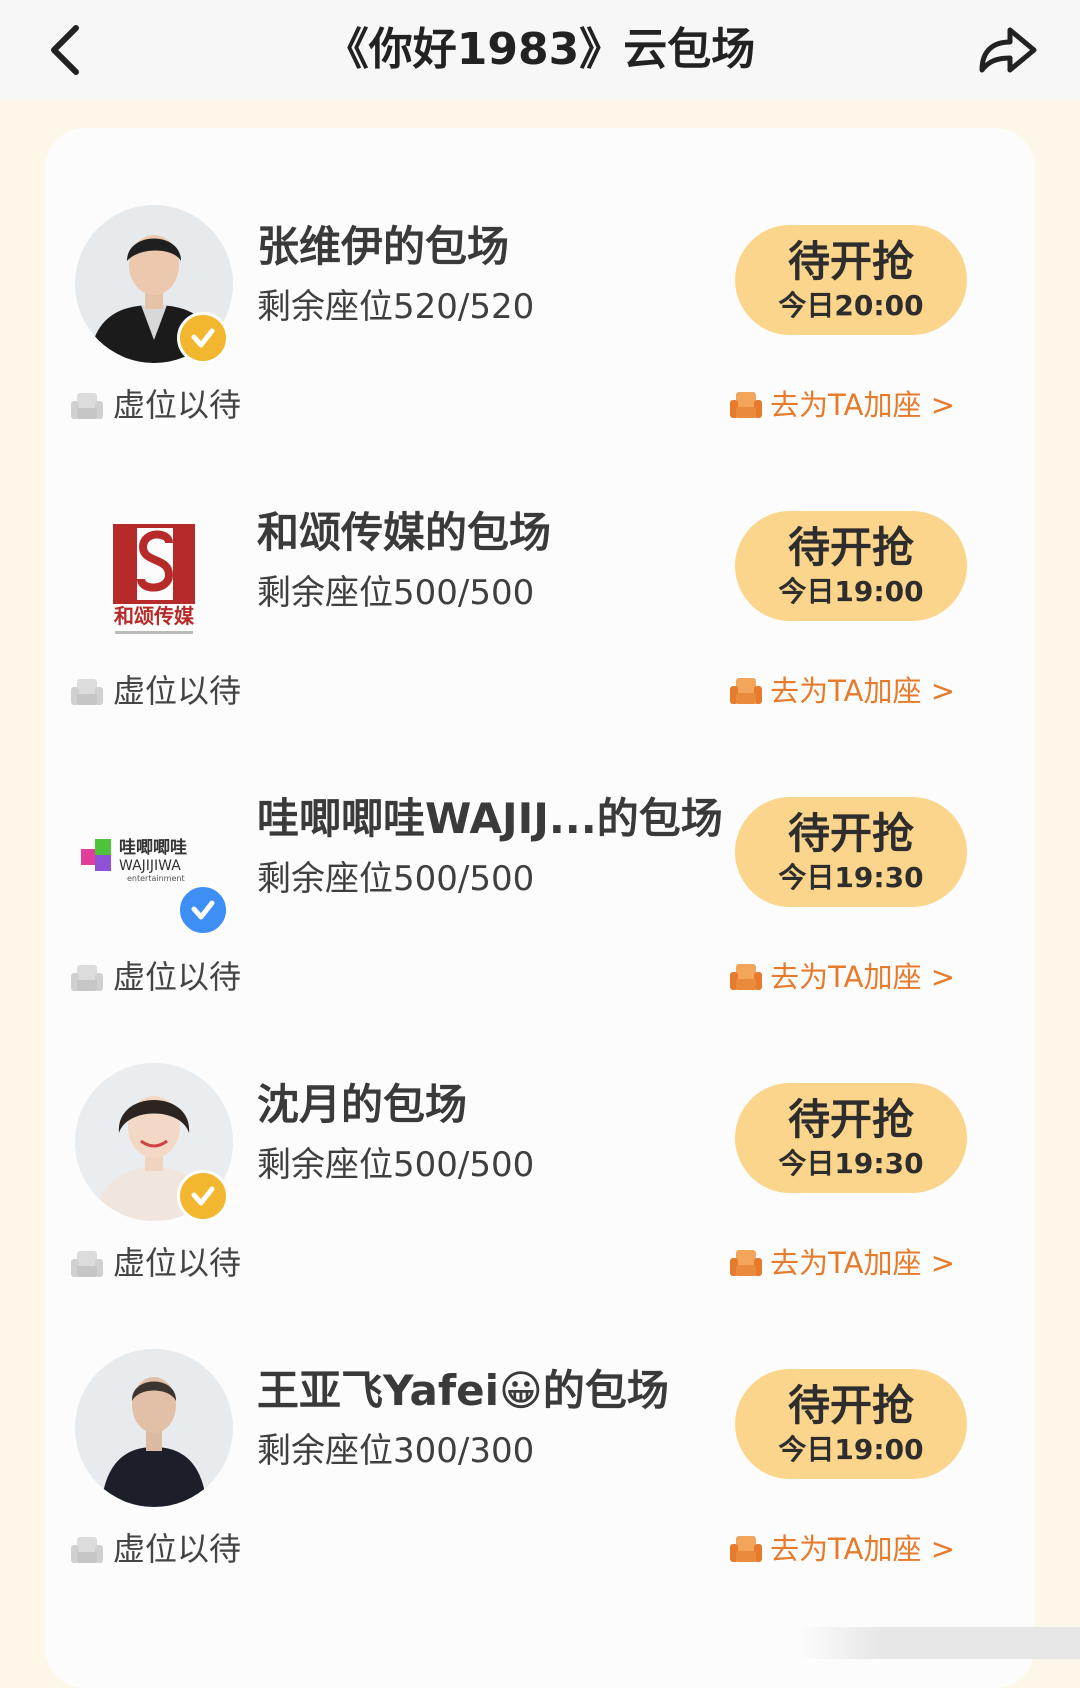 This screenshot has width=1080, height=1688. Describe the element at coordinates (940, 1643) in the screenshot. I see `watermark-overlay` at that location.